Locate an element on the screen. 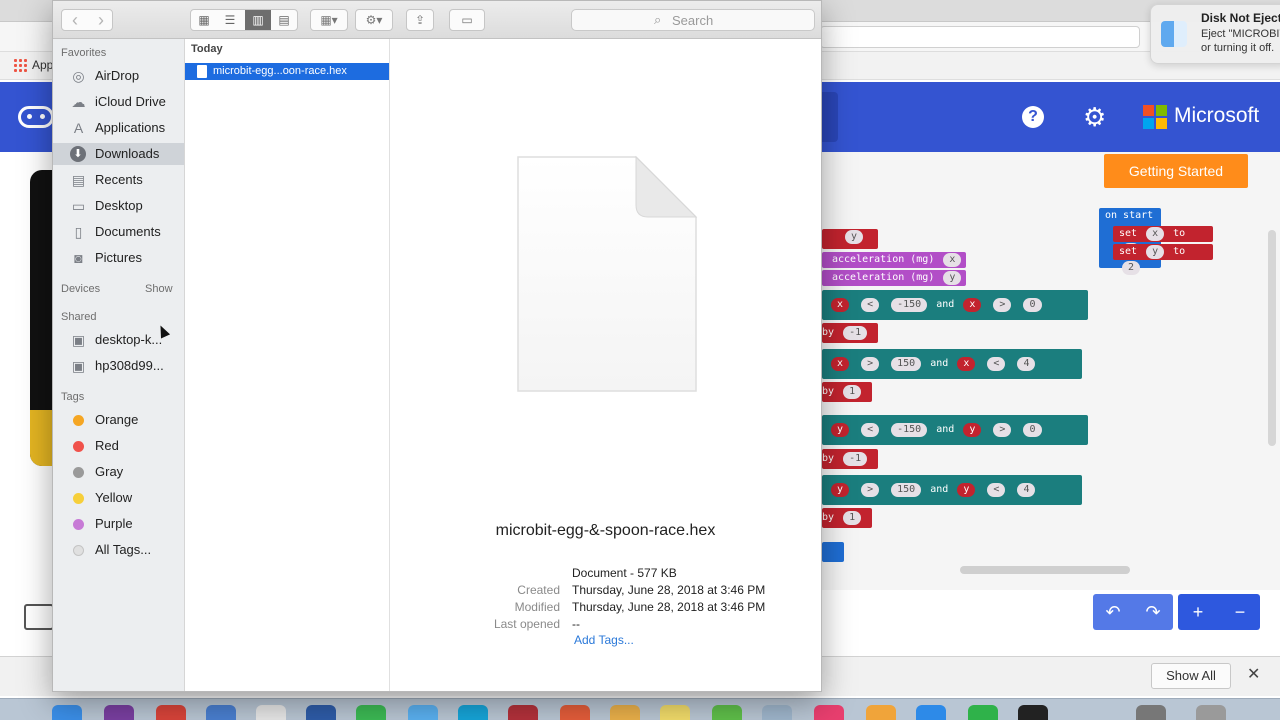 This screenshot has height=720, width=1280. value-pill: 4 is located at coordinates (1026, 364).